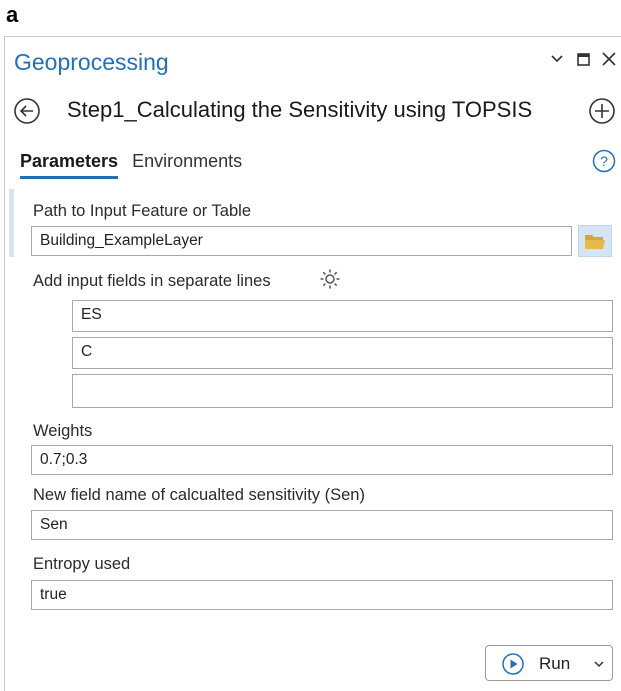 This screenshot has height=691, width=621. I want to click on pane-title: Geoprocessing, so click(91, 62).